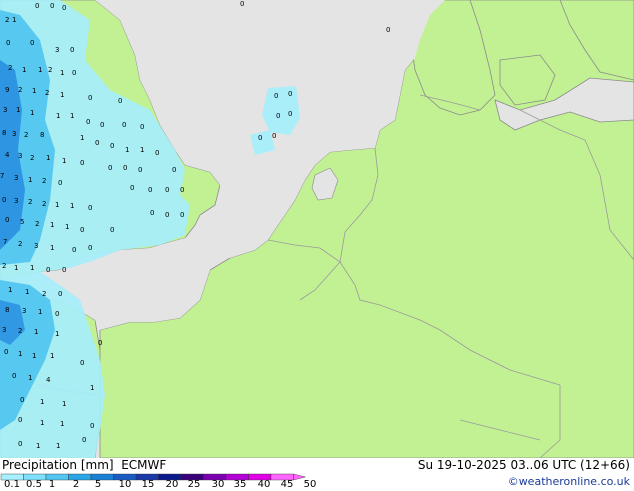 The image size is (634, 491). I want to click on legend-tick-label: 40, so click(264, 484).